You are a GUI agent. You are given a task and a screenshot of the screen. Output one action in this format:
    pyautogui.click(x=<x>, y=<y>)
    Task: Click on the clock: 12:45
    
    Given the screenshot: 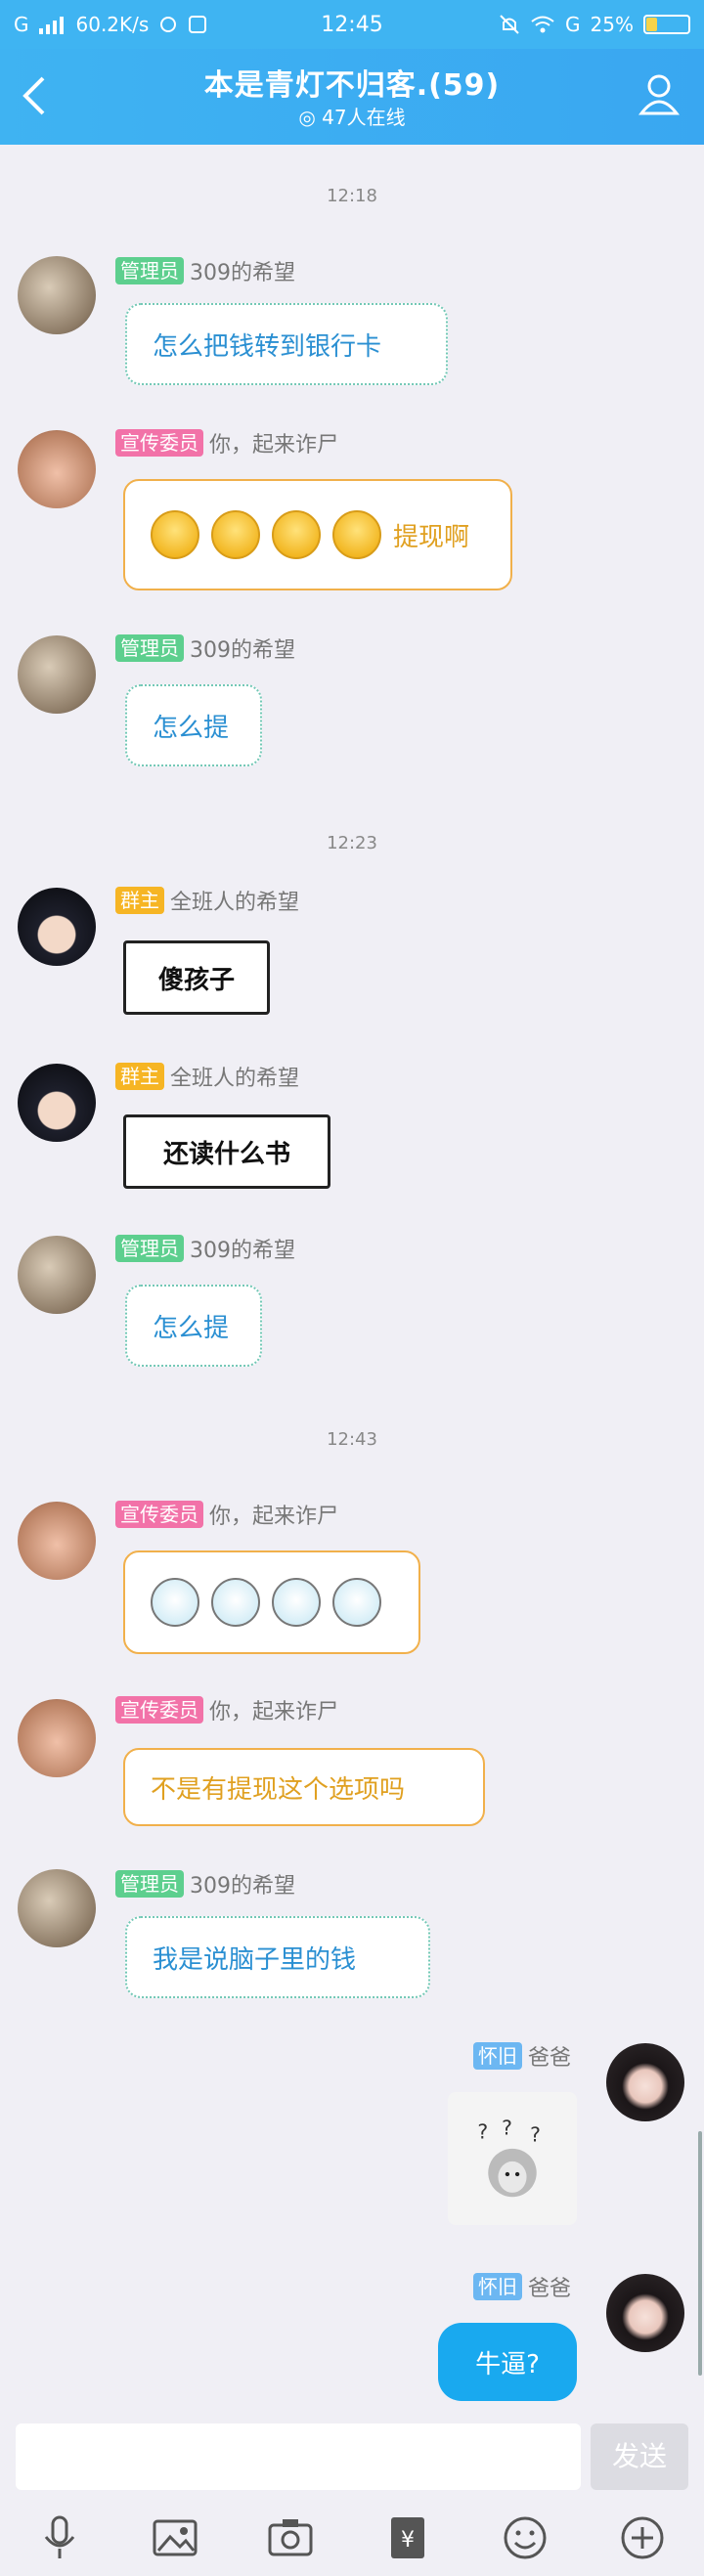 What is the action you would take?
    pyautogui.click(x=352, y=24)
    